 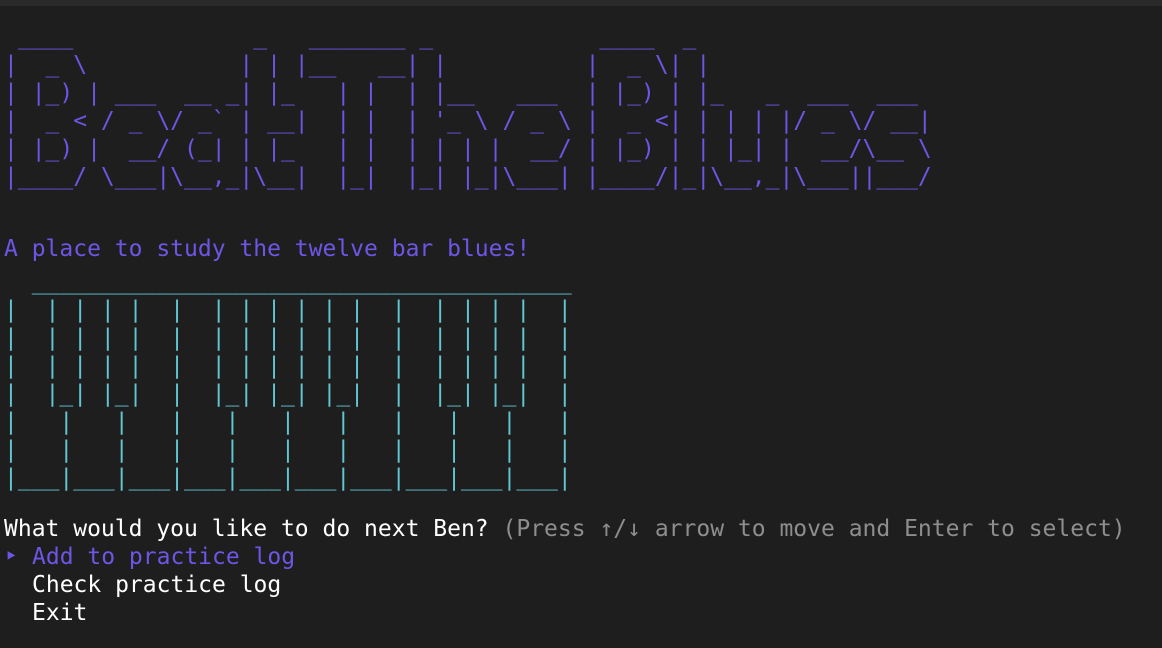 I want to click on selection-pointer-icon: ‣, so click(x=11, y=557).